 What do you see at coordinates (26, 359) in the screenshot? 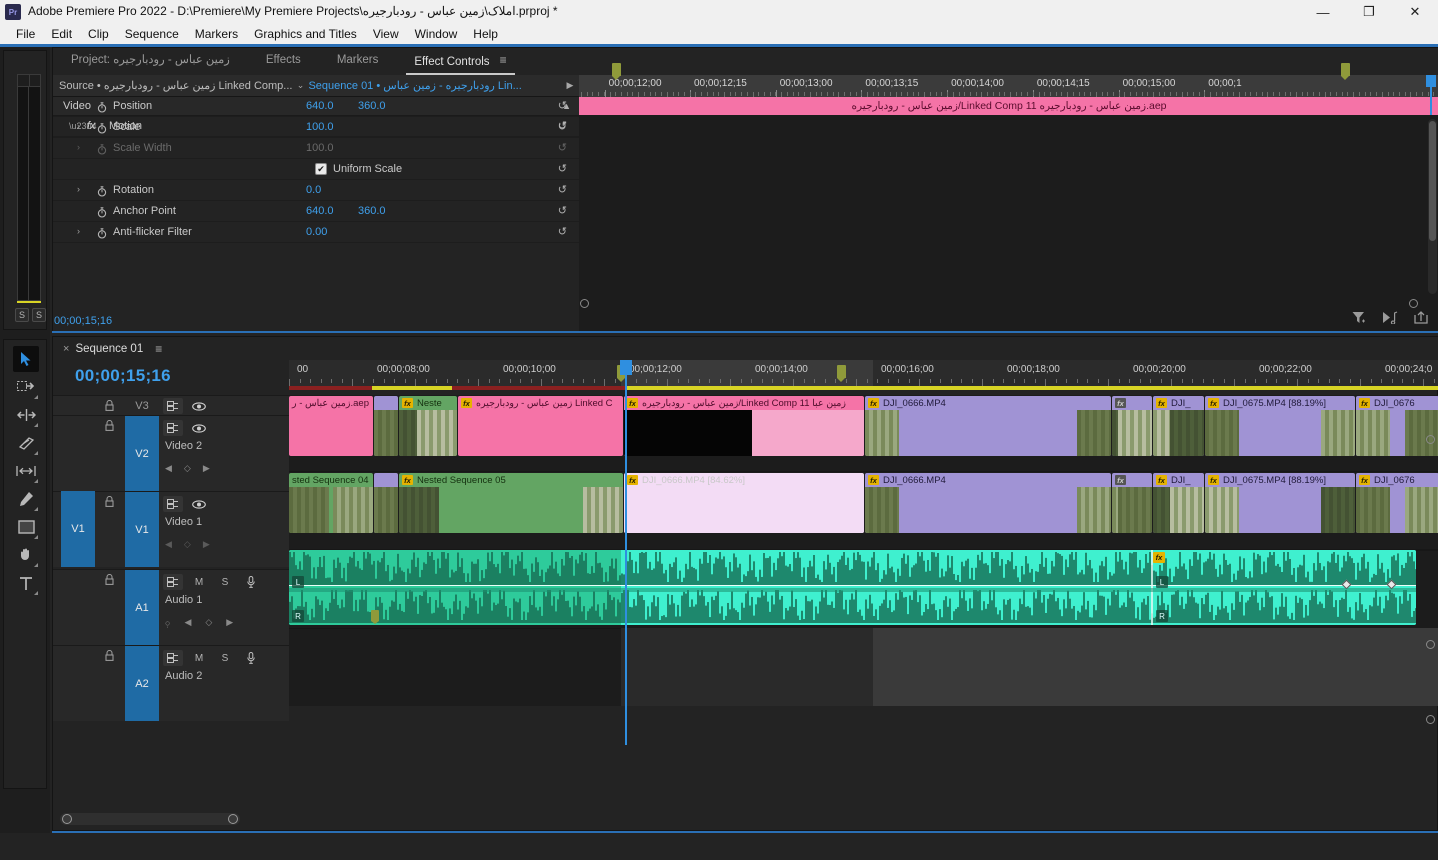
I see `selection-tool` at bounding box center [26, 359].